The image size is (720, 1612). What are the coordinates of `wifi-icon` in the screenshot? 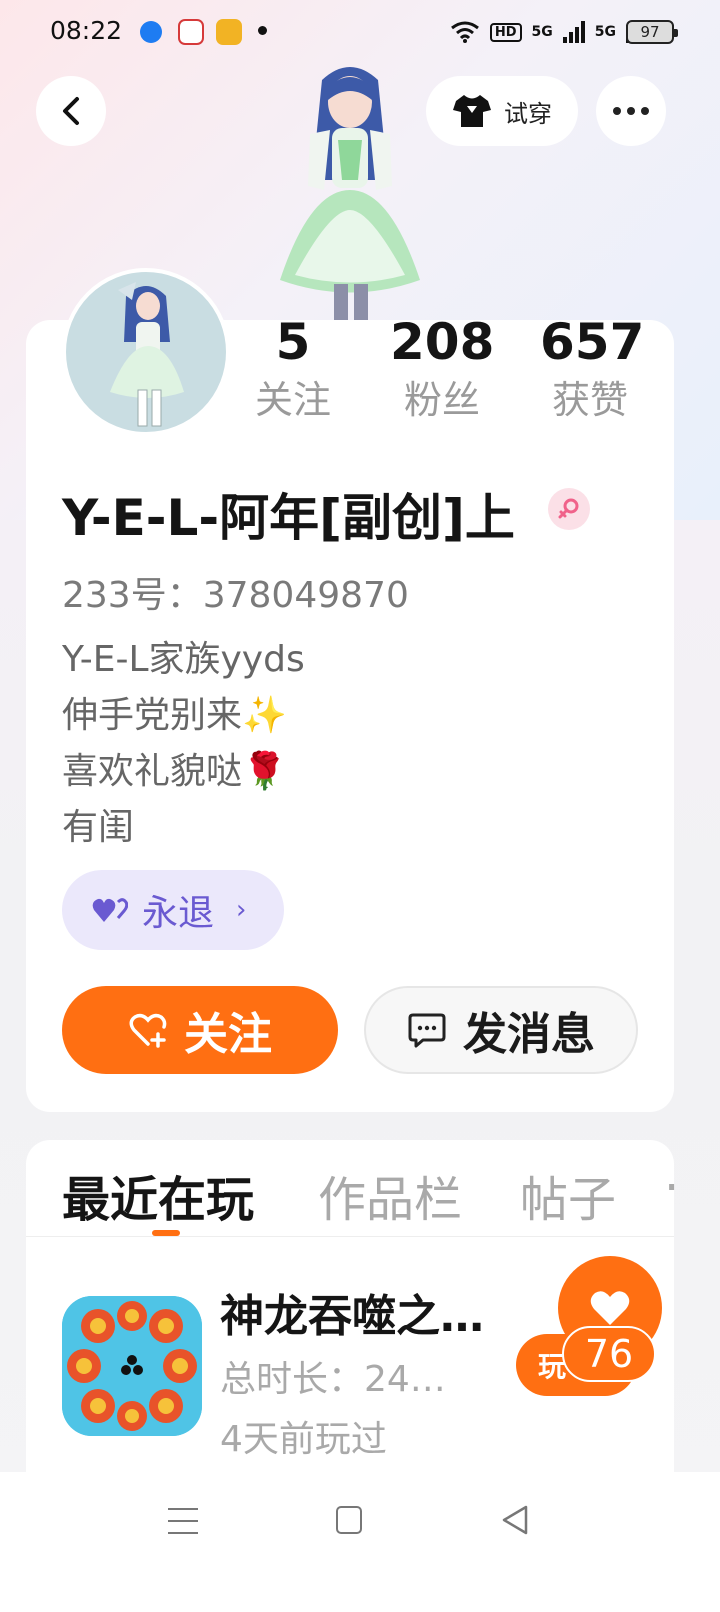 It's located at (464, 32).